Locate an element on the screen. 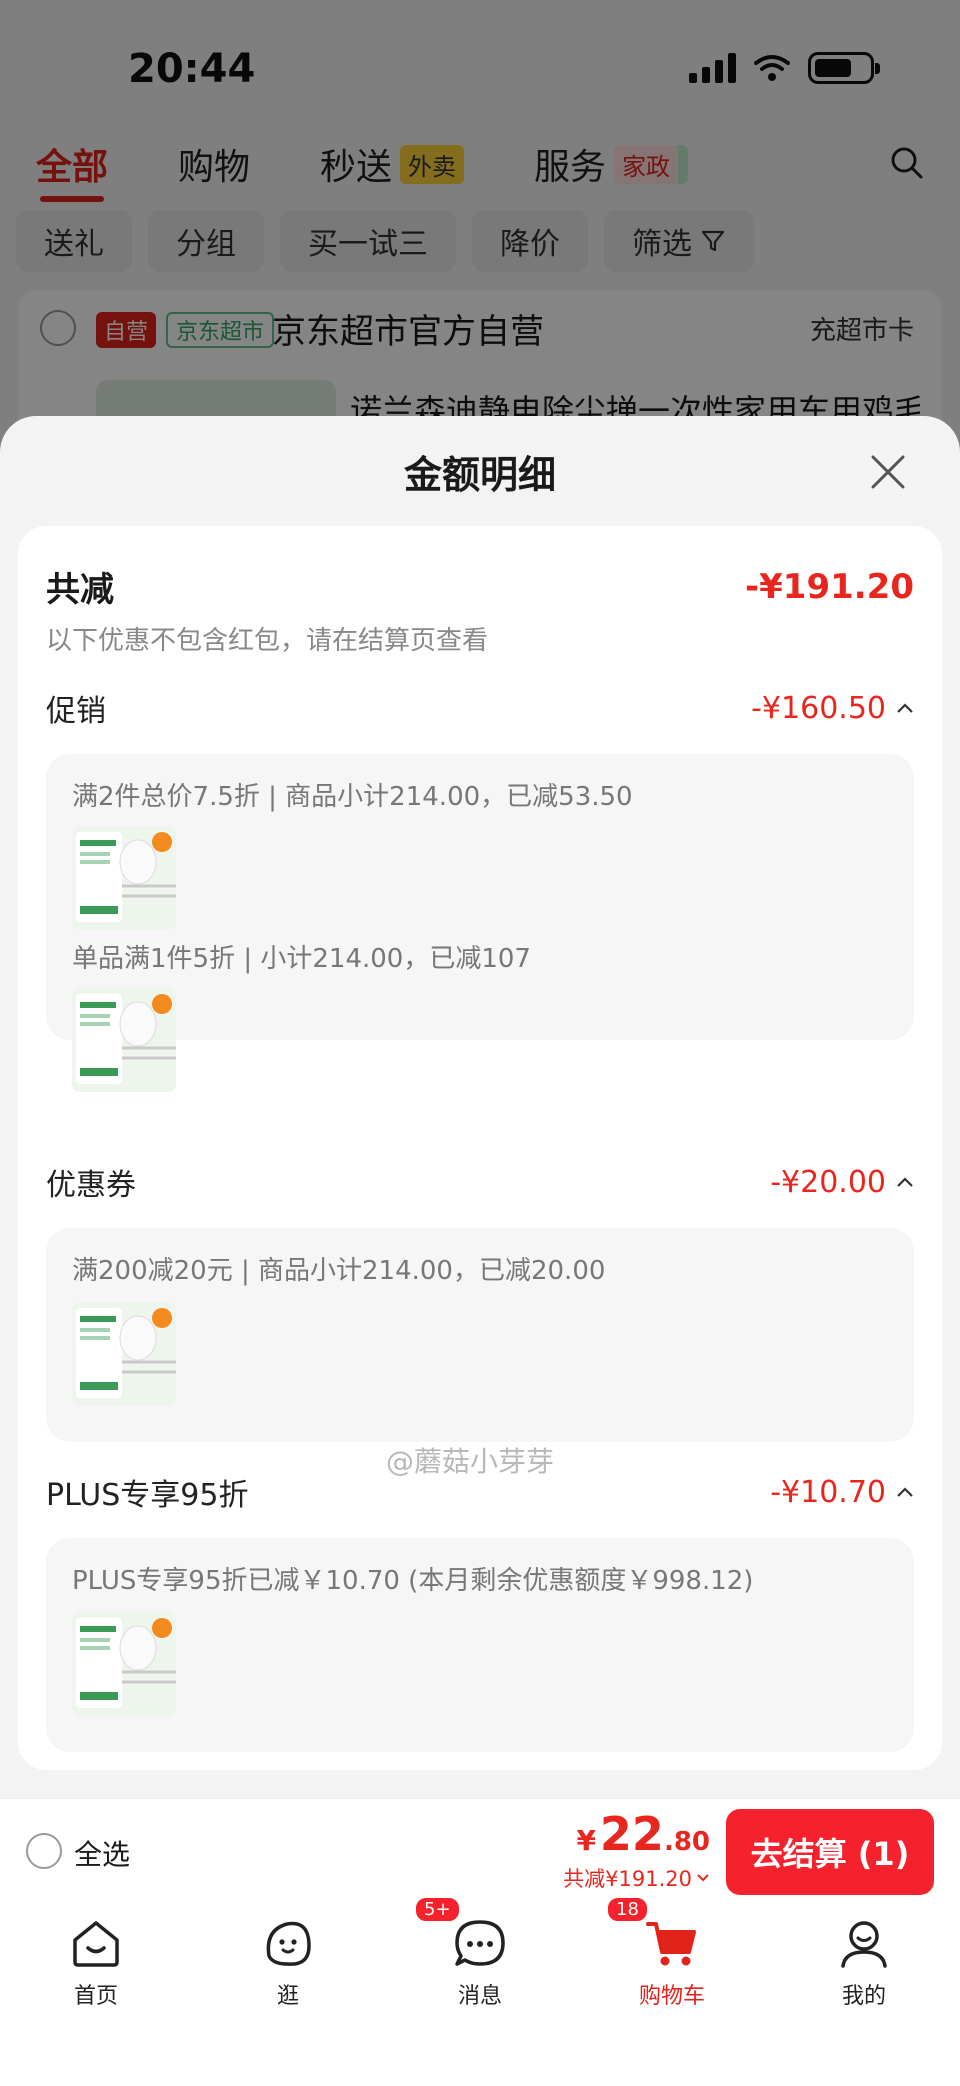 The height and width of the screenshot is (2086, 960). nav-item-profile: 我的 is located at coordinates (864, 1957).